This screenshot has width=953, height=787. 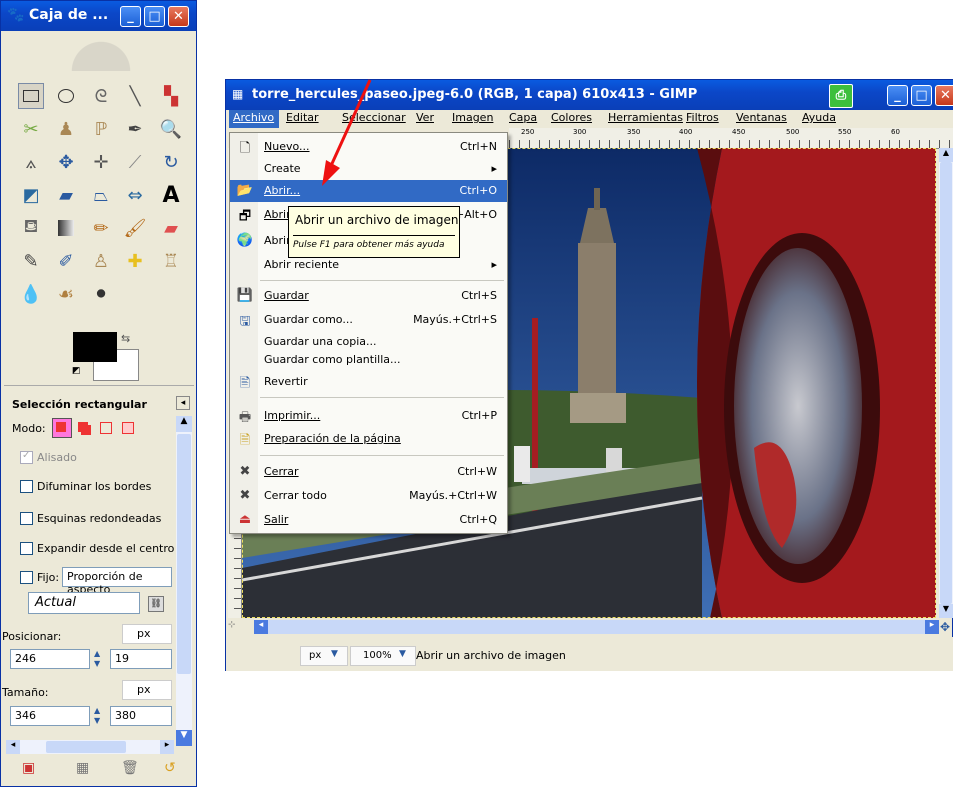 What do you see at coordinates (347, 132) in the screenshot?
I see `annotation-arrow` at bounding box center [347, 132].